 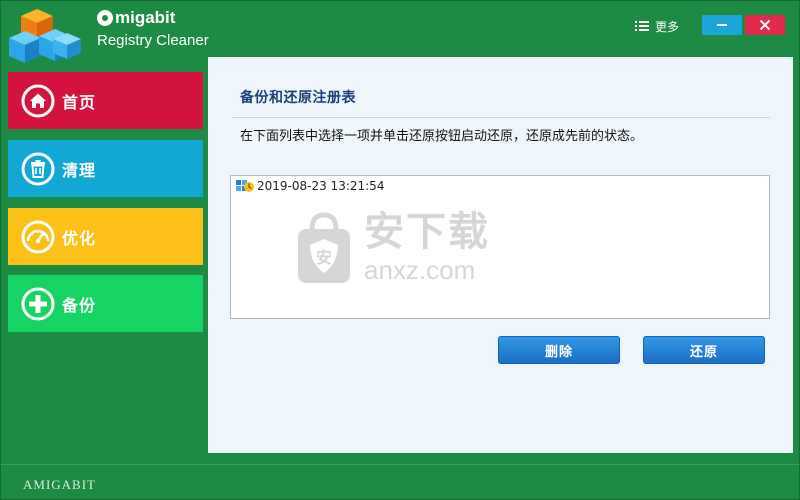 I want to click on close-icon, so click(x=765, y=25).